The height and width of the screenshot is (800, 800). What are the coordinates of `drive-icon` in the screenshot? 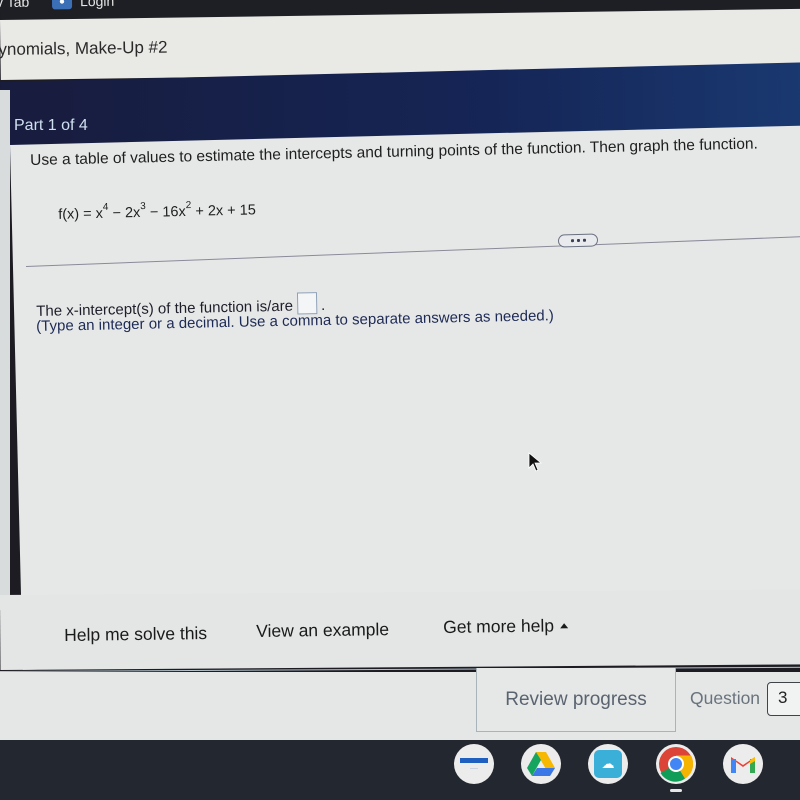 It's located at (541, 764).